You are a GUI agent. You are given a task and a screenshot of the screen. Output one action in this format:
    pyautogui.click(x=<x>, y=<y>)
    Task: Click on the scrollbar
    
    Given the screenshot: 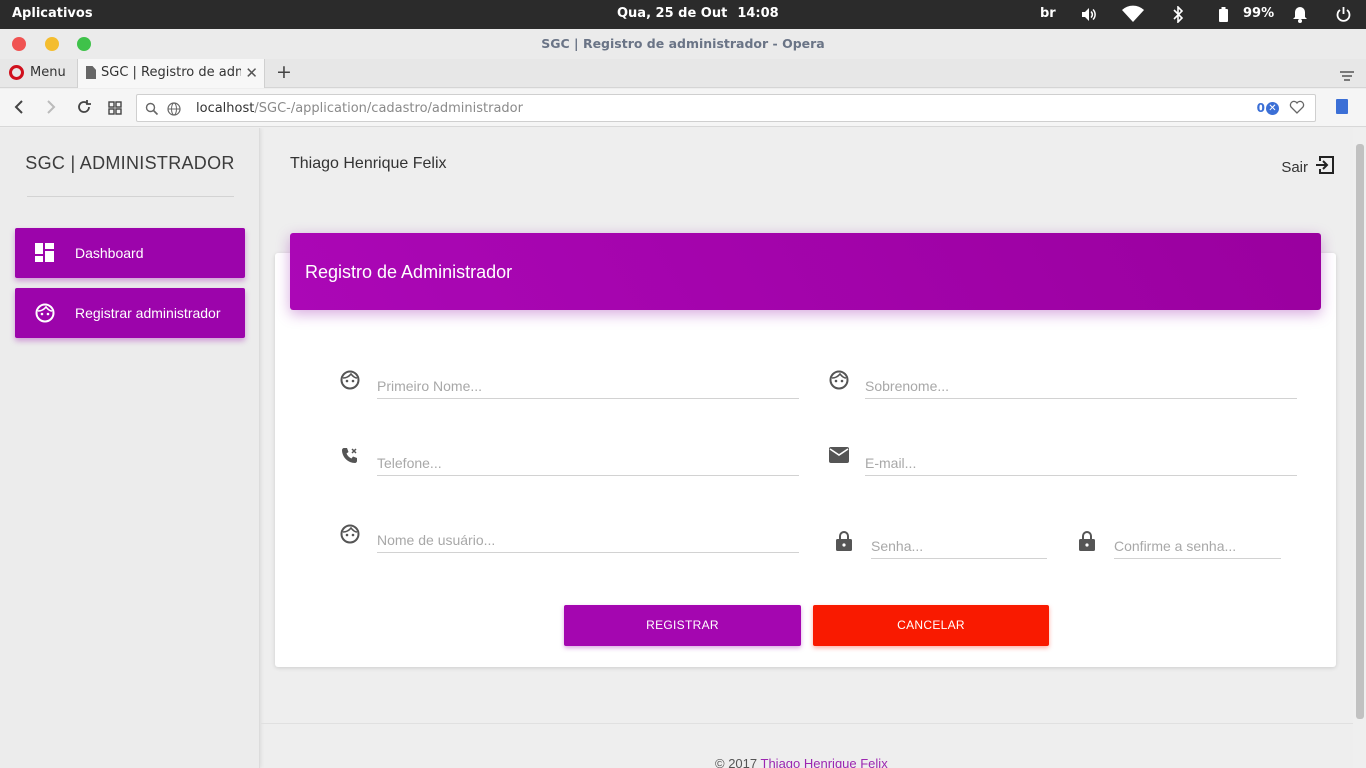 What is the action you would take?
    pyautogui.click(x=1359, y=448)
    